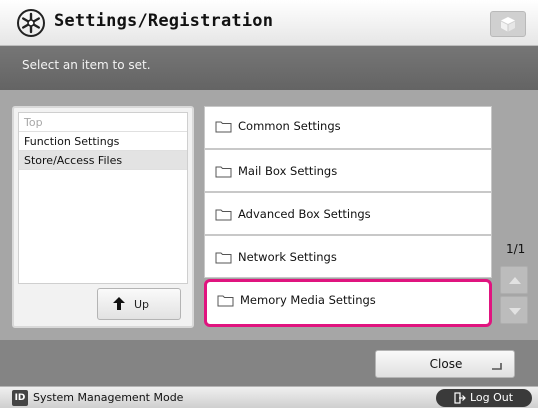  What do you see at coordinates (269, 397) in the screenshot?
I see `status-bar: ID System Management Mode Log Out` at bounding box center [269, 397].